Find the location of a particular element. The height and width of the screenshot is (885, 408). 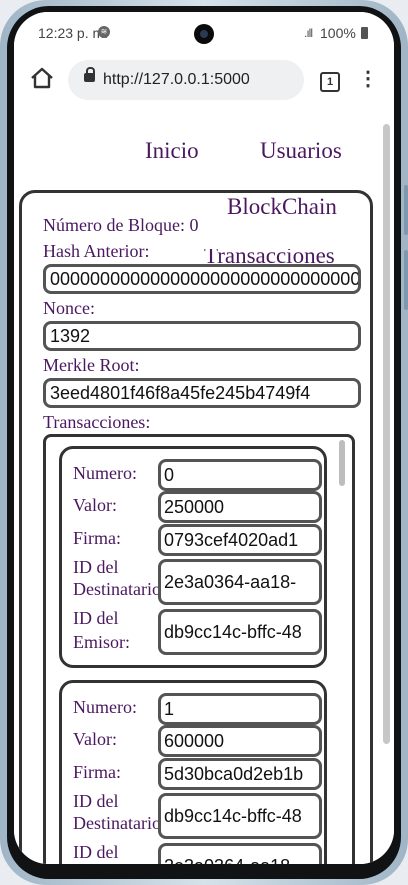

nav-link-transacciones: Transacciones is located at coordinates (269, 257).